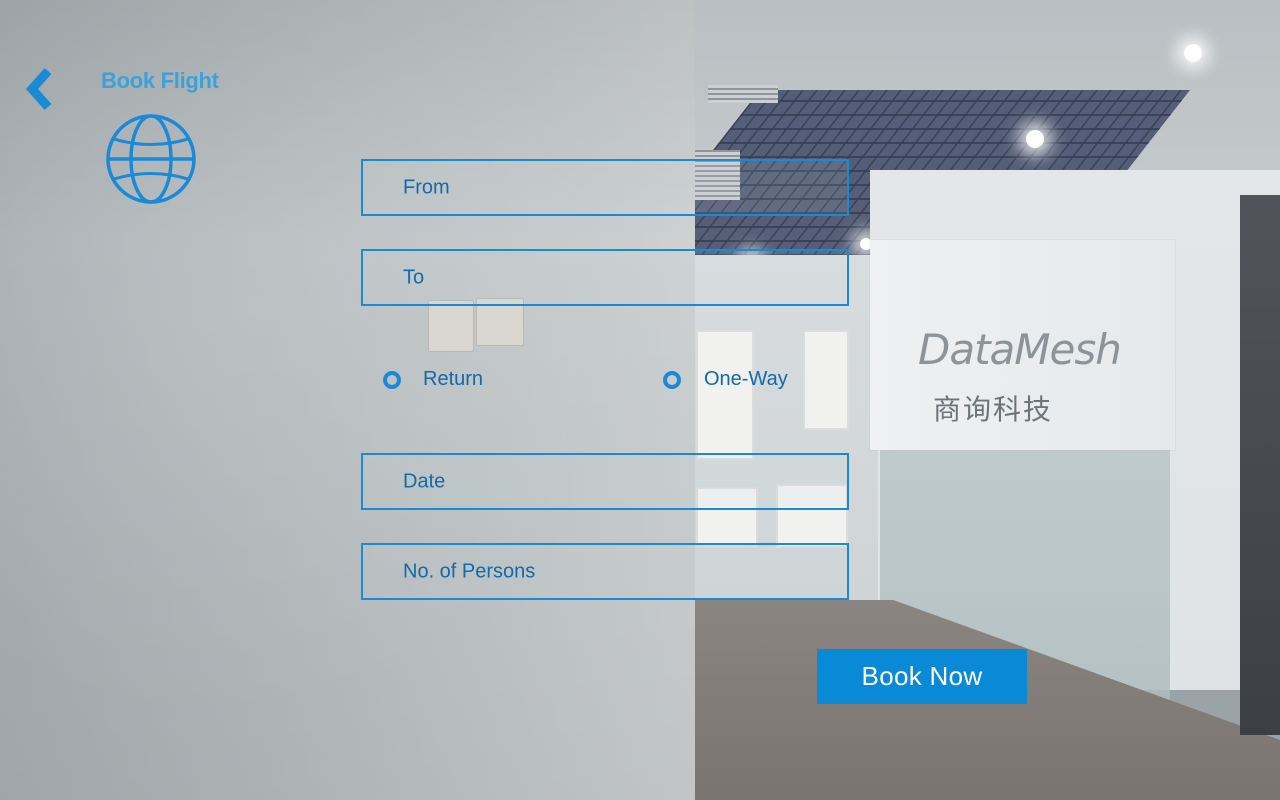 The height and width of the screenshot is (800, 1280). I want to click on return-radio: Return, so click(433, 379).